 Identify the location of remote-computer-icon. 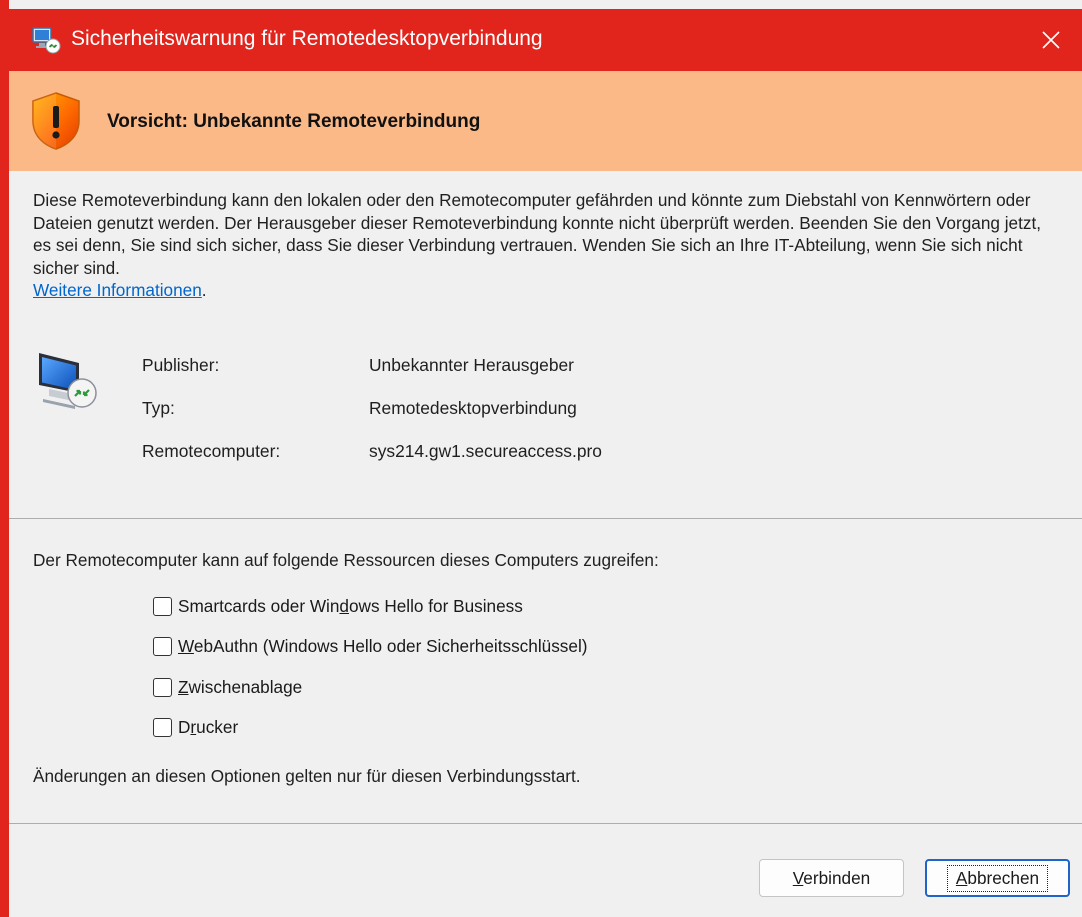
(68, 381).